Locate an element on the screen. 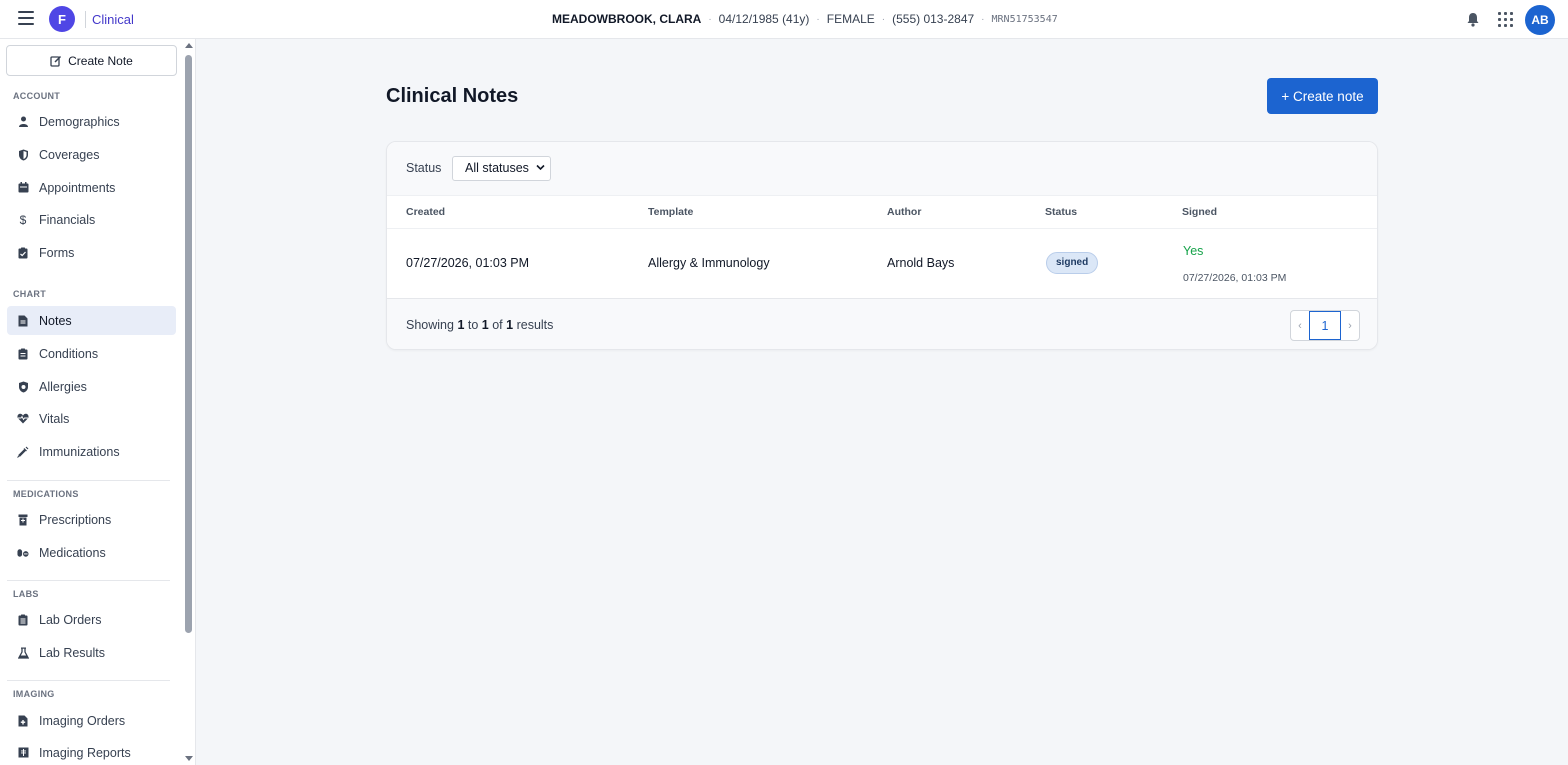  sidebar-item-label: Financials is located at coordinates (67, 219).